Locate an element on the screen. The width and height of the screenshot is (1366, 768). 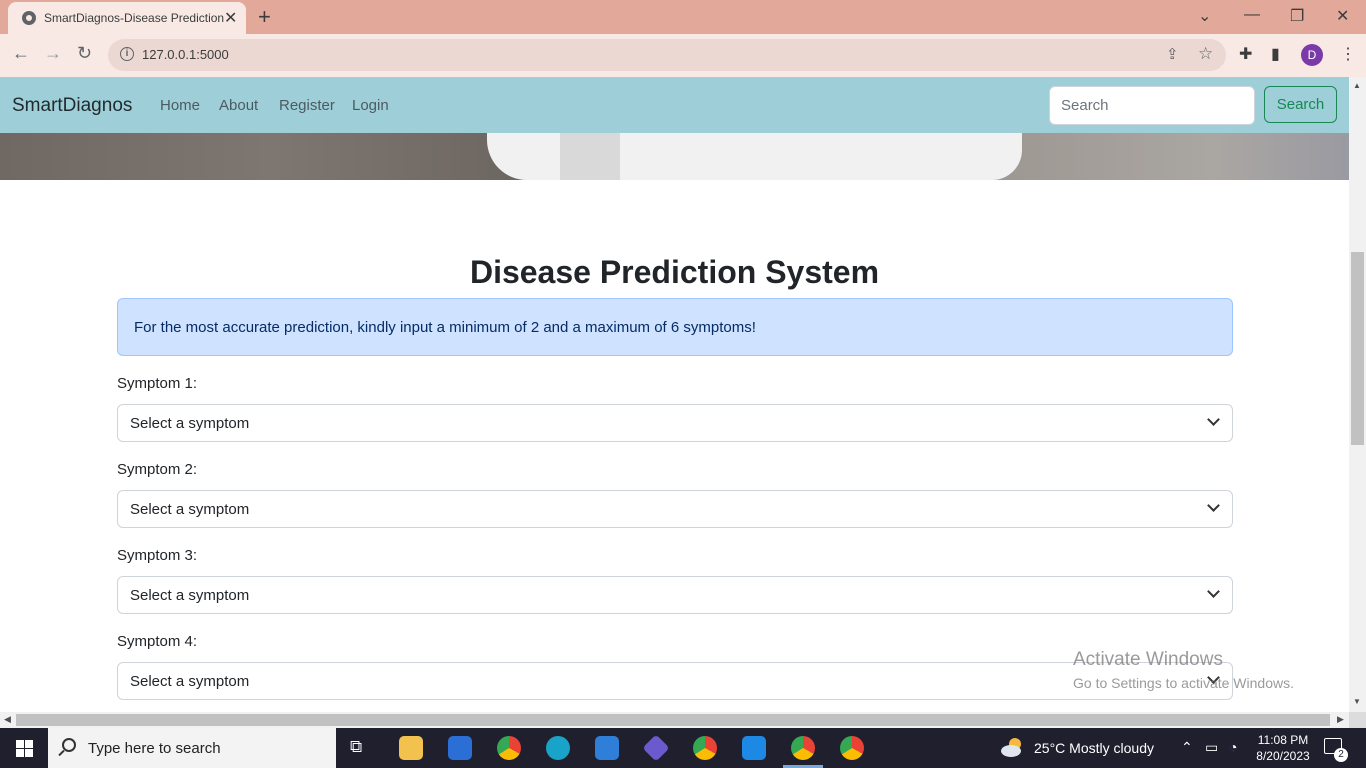
symptom-2-label: Symptom 2: is located at coordinates (157, 469).